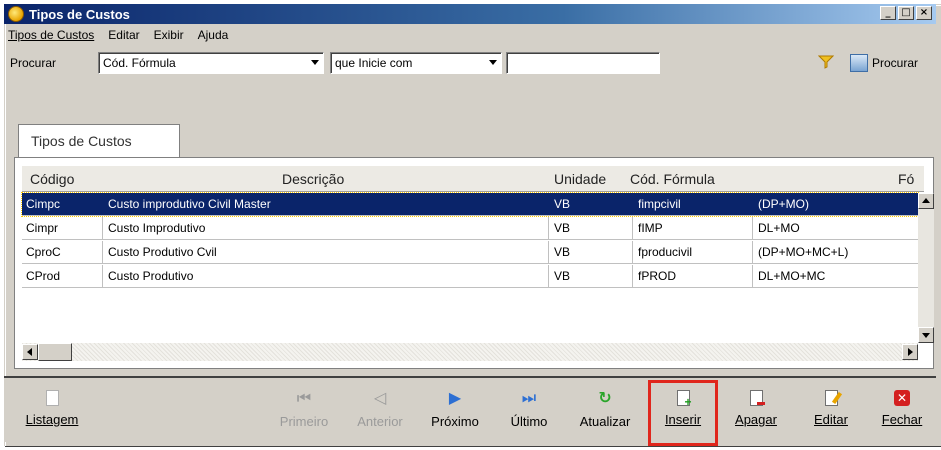  What do you see at coordinates (139, 63) in the screenshot?
I see `search-field-value: Cód. Fórmula` at bounding box center [139, 63].